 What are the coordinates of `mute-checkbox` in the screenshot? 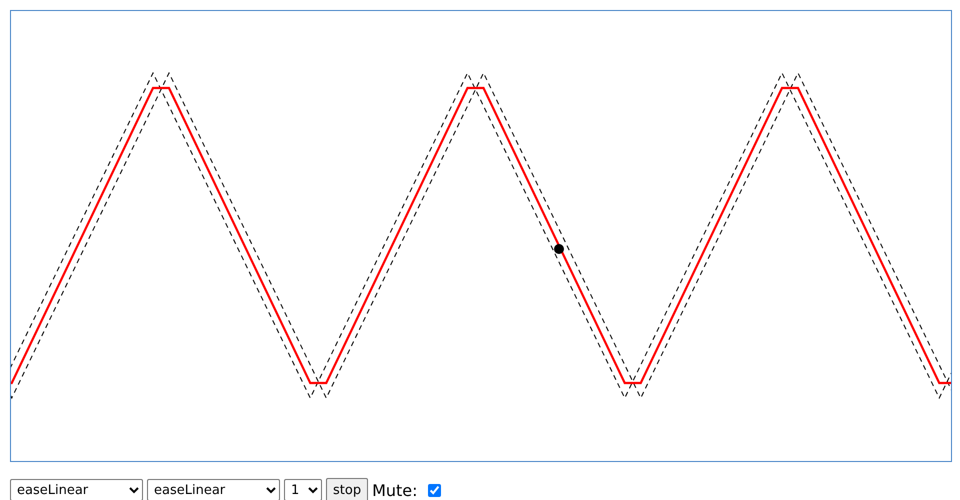 It's located at (434, 490).